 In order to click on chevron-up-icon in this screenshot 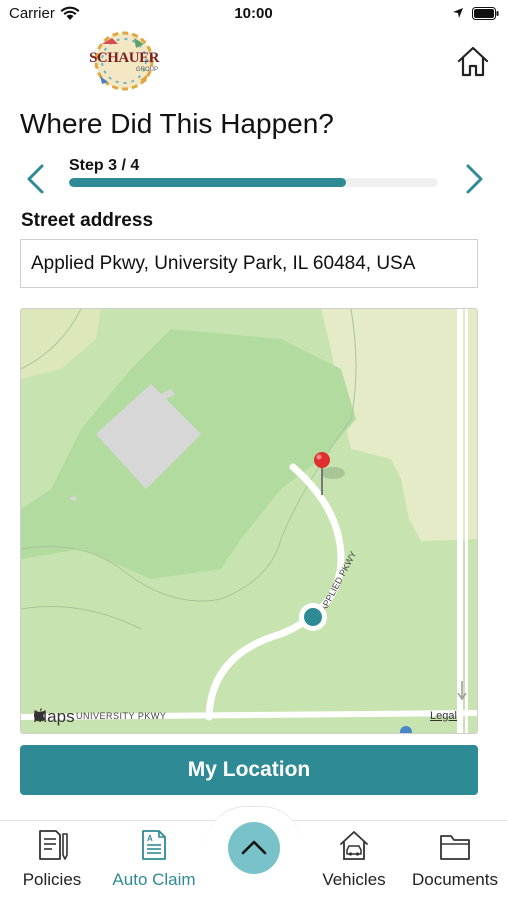, I will do `click(254, 847)`.